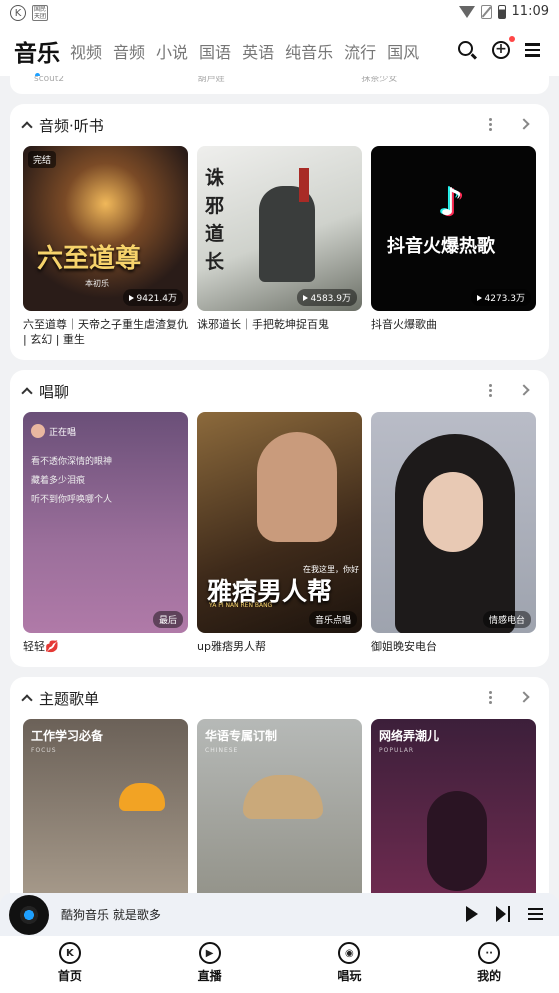 The width and height of the screenshot is (559, 993). What do you see at coordinates (89, 259) in the screenshot?
I see `cover-title: 六至道尊` at bounding box center [89, 259].